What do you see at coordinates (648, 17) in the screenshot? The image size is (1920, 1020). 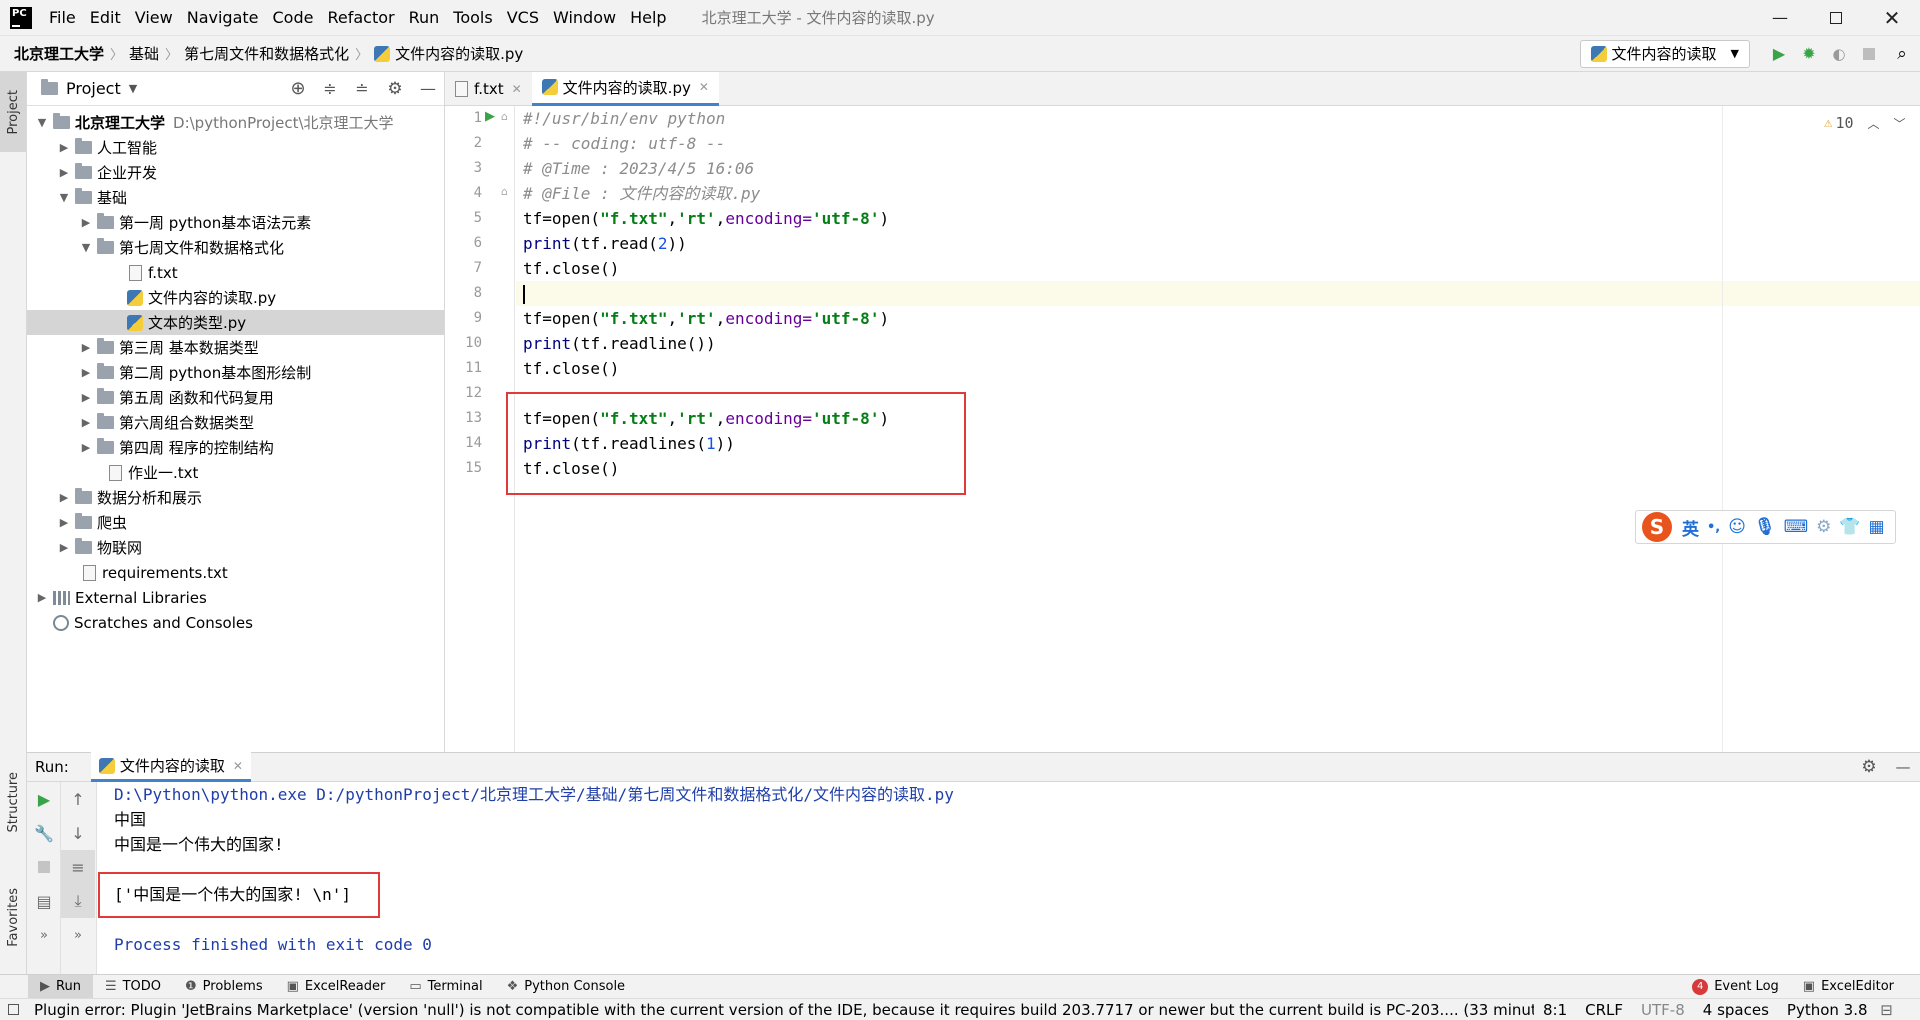 I see `menu-help: Help` at bounding box center [648, 17].